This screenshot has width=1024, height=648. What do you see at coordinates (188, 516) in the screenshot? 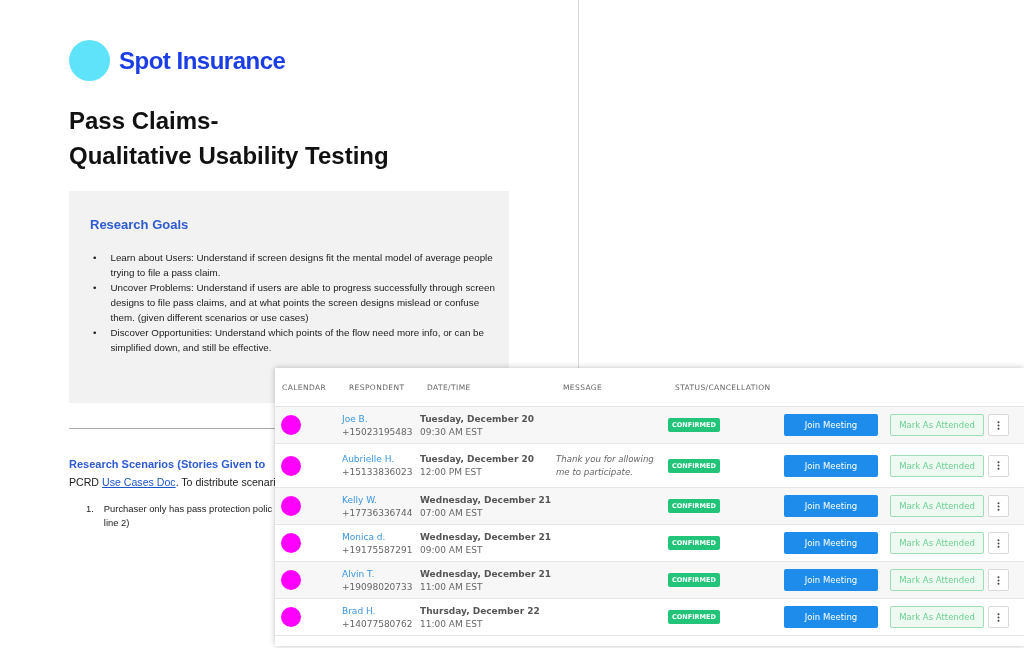
I see `scenario-text: Purchaser only has pass protection polic line 2)` at bounding box center [188, 516].